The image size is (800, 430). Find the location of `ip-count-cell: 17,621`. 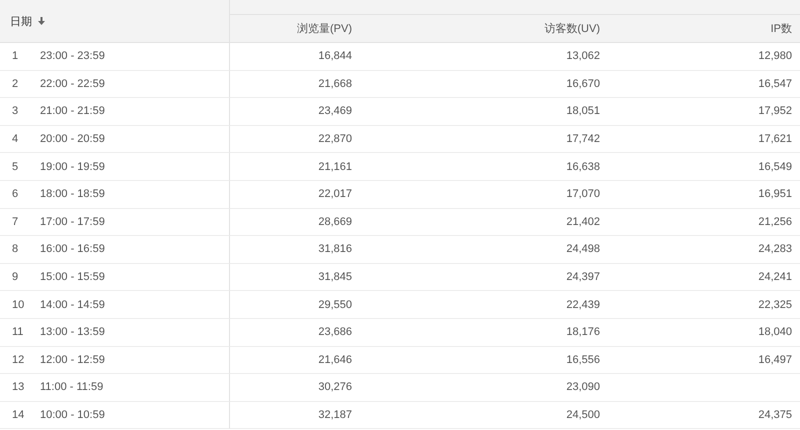

ip-count-cell: 17,621 is located at coordinates (775, 139).